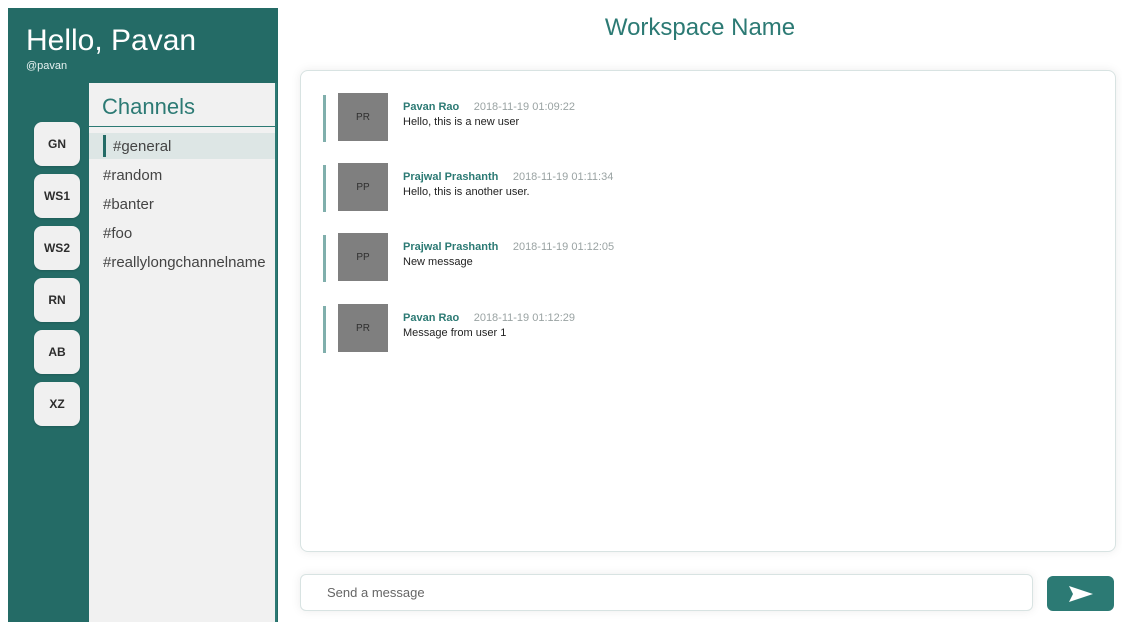  I want to click on workspace-list: GN WS1 WS2 RN AB XZ, so click(57, 278).